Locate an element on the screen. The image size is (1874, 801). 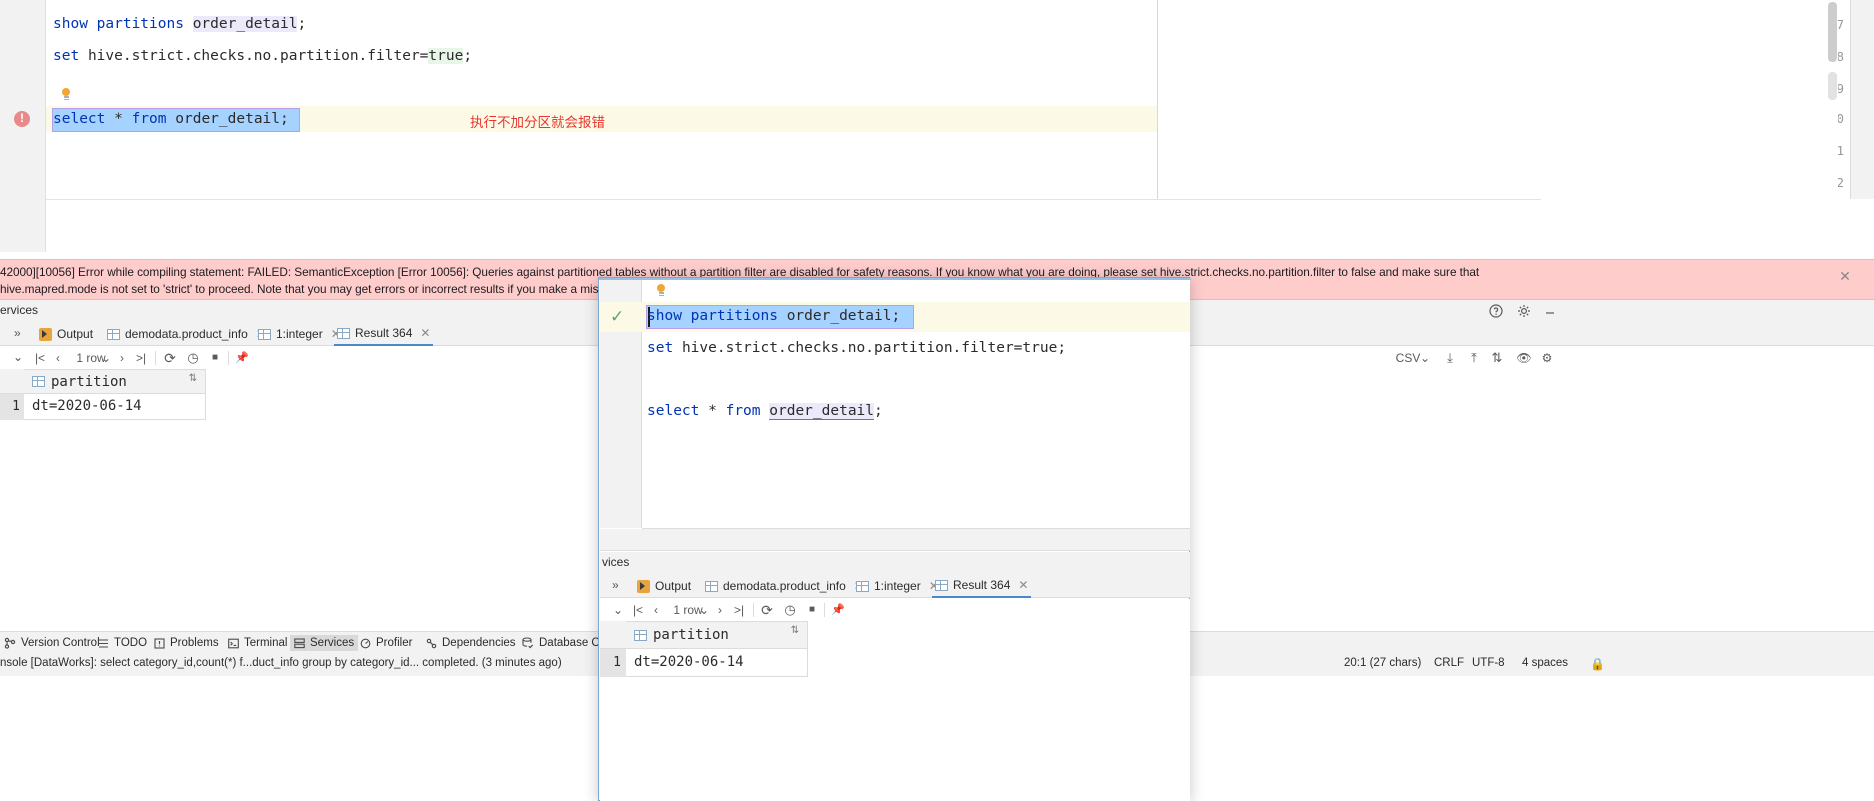
editor-scrollbar-thumb-secondary is located at coordinates (1832, 86).